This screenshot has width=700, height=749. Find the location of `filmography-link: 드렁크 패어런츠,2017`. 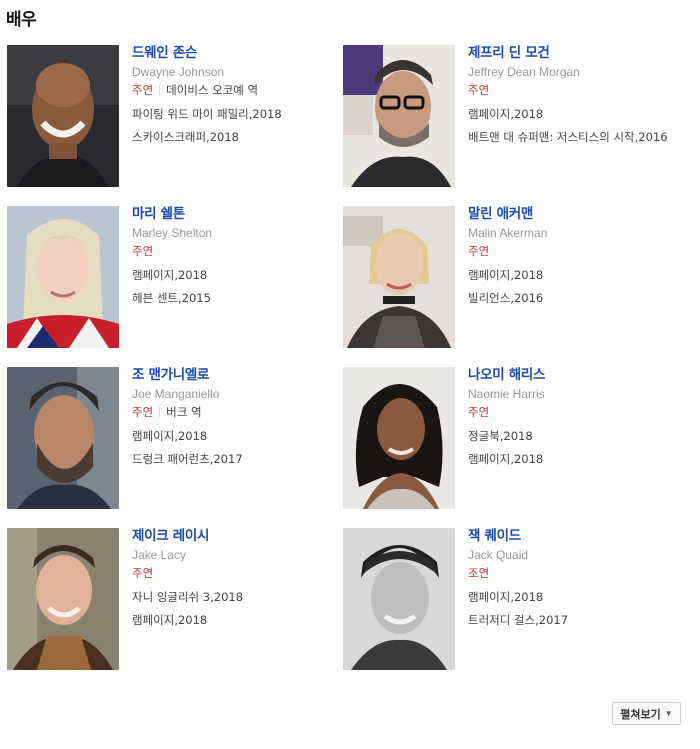

filmography-link: 드렁크 패어런츠,2017 is located at coordinates (234, 459).